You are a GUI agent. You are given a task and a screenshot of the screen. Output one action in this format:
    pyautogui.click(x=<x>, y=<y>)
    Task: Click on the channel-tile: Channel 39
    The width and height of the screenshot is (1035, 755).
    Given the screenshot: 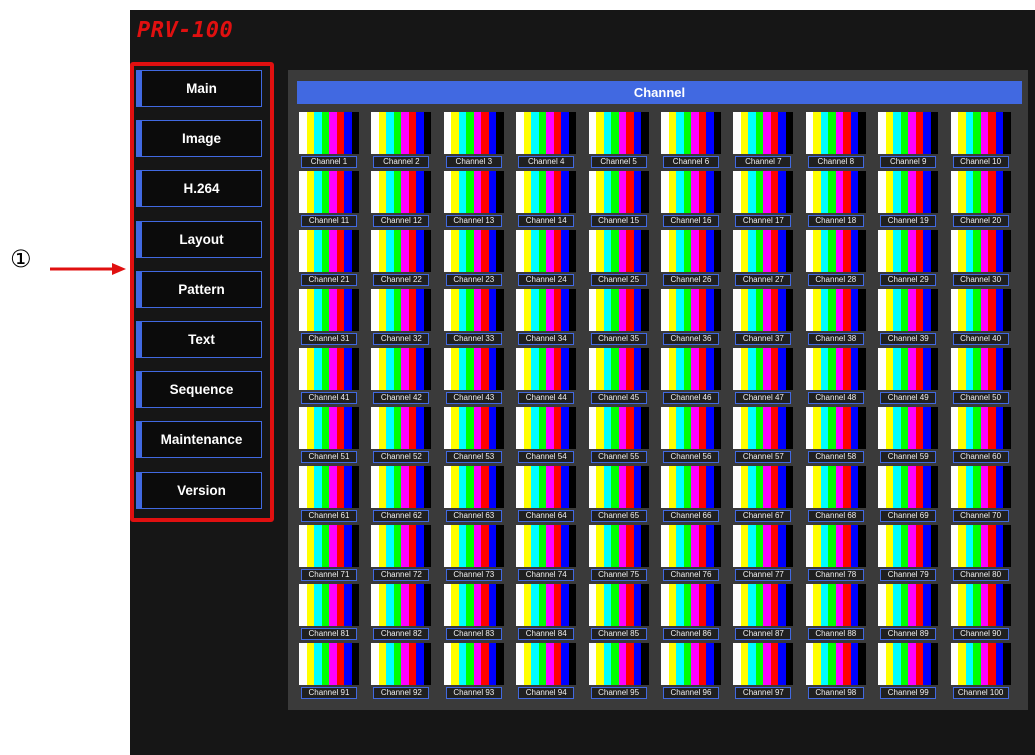 What is the action you would take?
    pyautogui.click(x=908, y=317)
    